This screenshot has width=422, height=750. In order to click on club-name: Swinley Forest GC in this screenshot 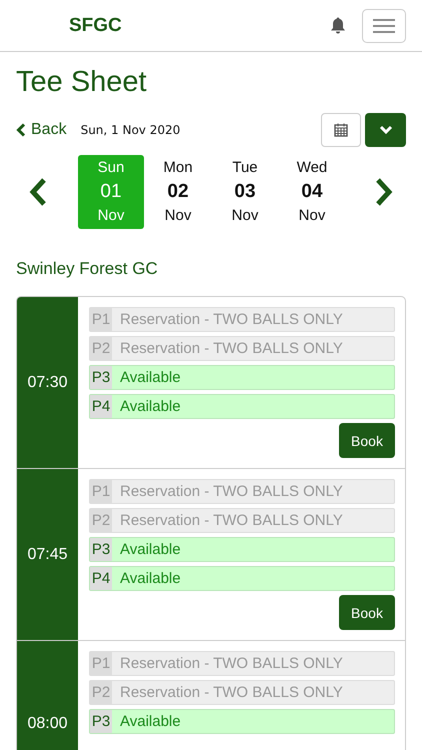, I will do `click(87, 269)`.